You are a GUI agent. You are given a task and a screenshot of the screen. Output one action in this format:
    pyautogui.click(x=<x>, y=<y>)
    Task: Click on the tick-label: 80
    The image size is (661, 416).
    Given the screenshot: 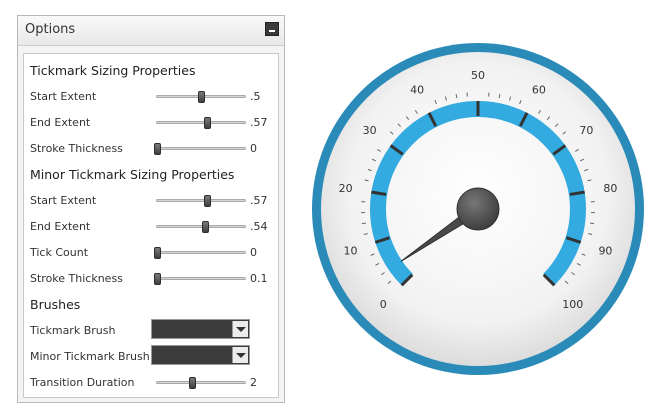 What is the action you would take?
    pyautogui.click(x=610, y=188)
    